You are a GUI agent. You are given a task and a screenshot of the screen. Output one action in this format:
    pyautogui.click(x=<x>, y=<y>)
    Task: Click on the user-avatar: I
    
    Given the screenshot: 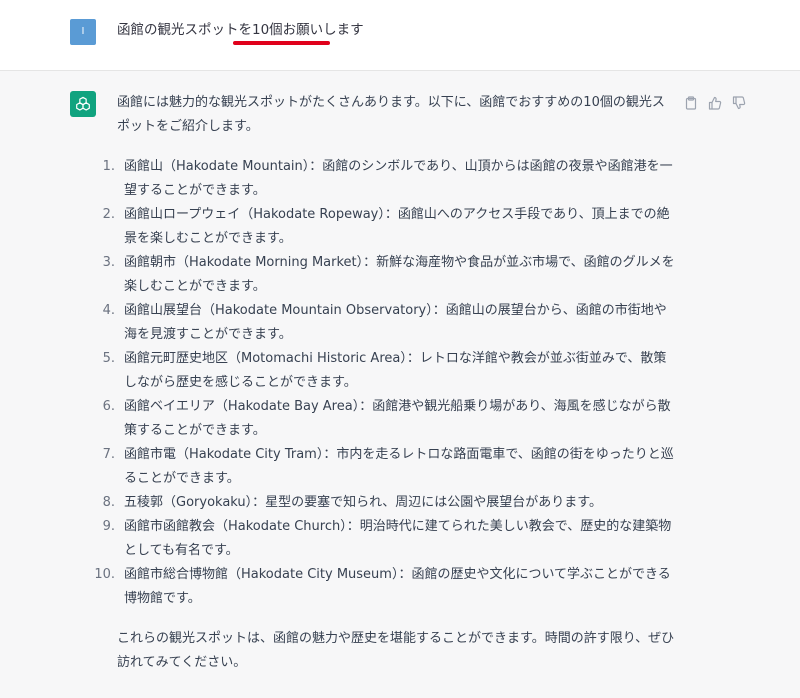 What is the action you would take?
    pyautogui.click(x=83, y=32)
    